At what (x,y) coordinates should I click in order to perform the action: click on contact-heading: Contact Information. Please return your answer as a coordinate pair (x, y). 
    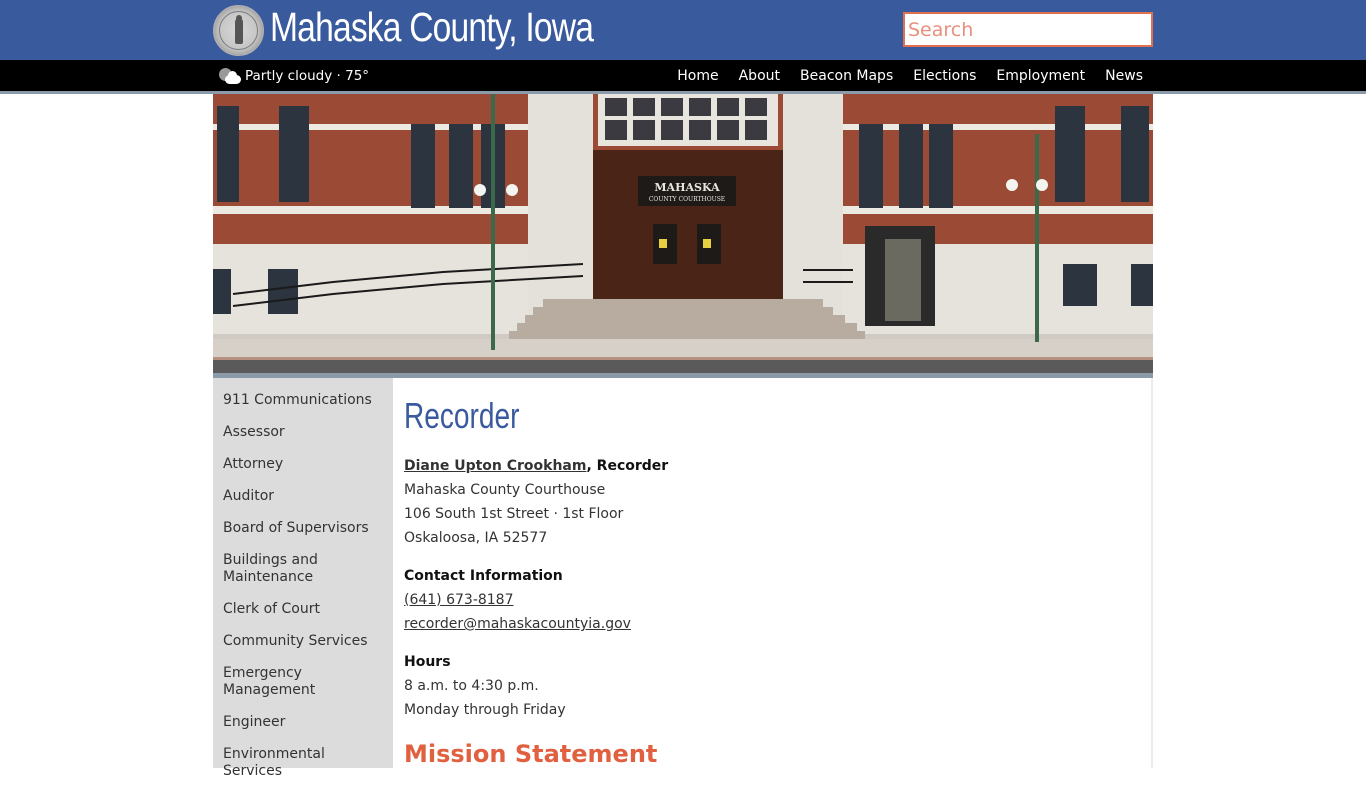
    Looking at the image, I should click on (774, 576).